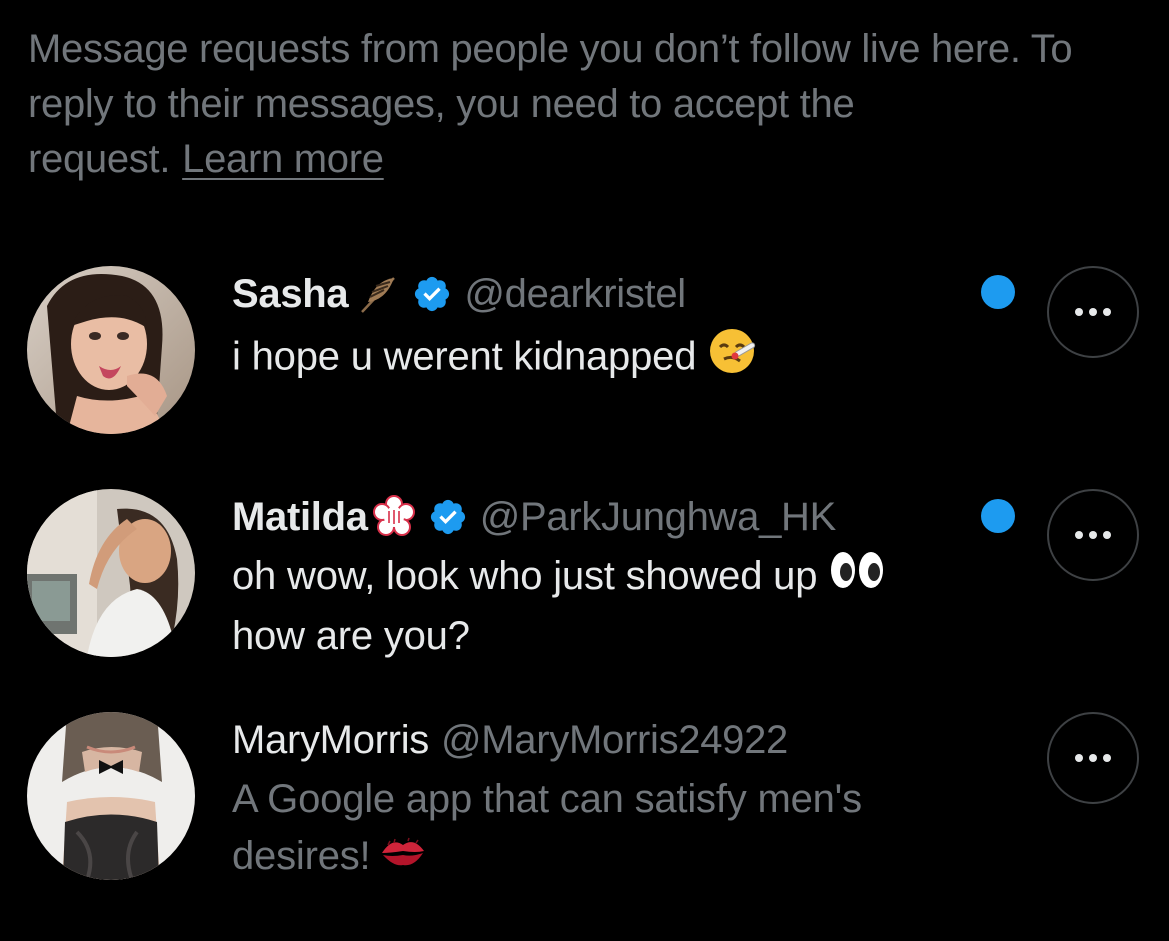 The image size is (1169, 941). What do you see at coordinates (378, 294) in the screenshot?
I see `feather-icon` at bounding box center [378, 294].